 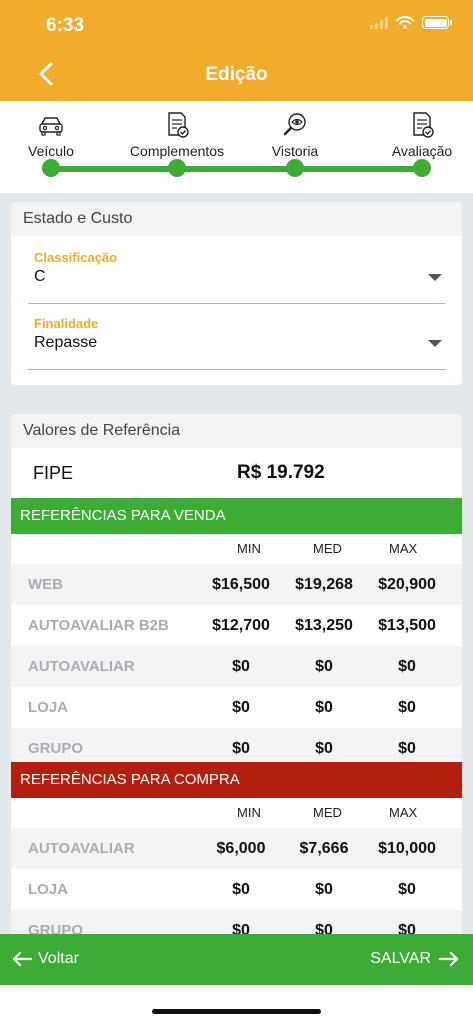 What do you see at coordinates (400, 958) in the screenshot?
I see `salvar-label: SALVAR` at bounding box center [400, 958].